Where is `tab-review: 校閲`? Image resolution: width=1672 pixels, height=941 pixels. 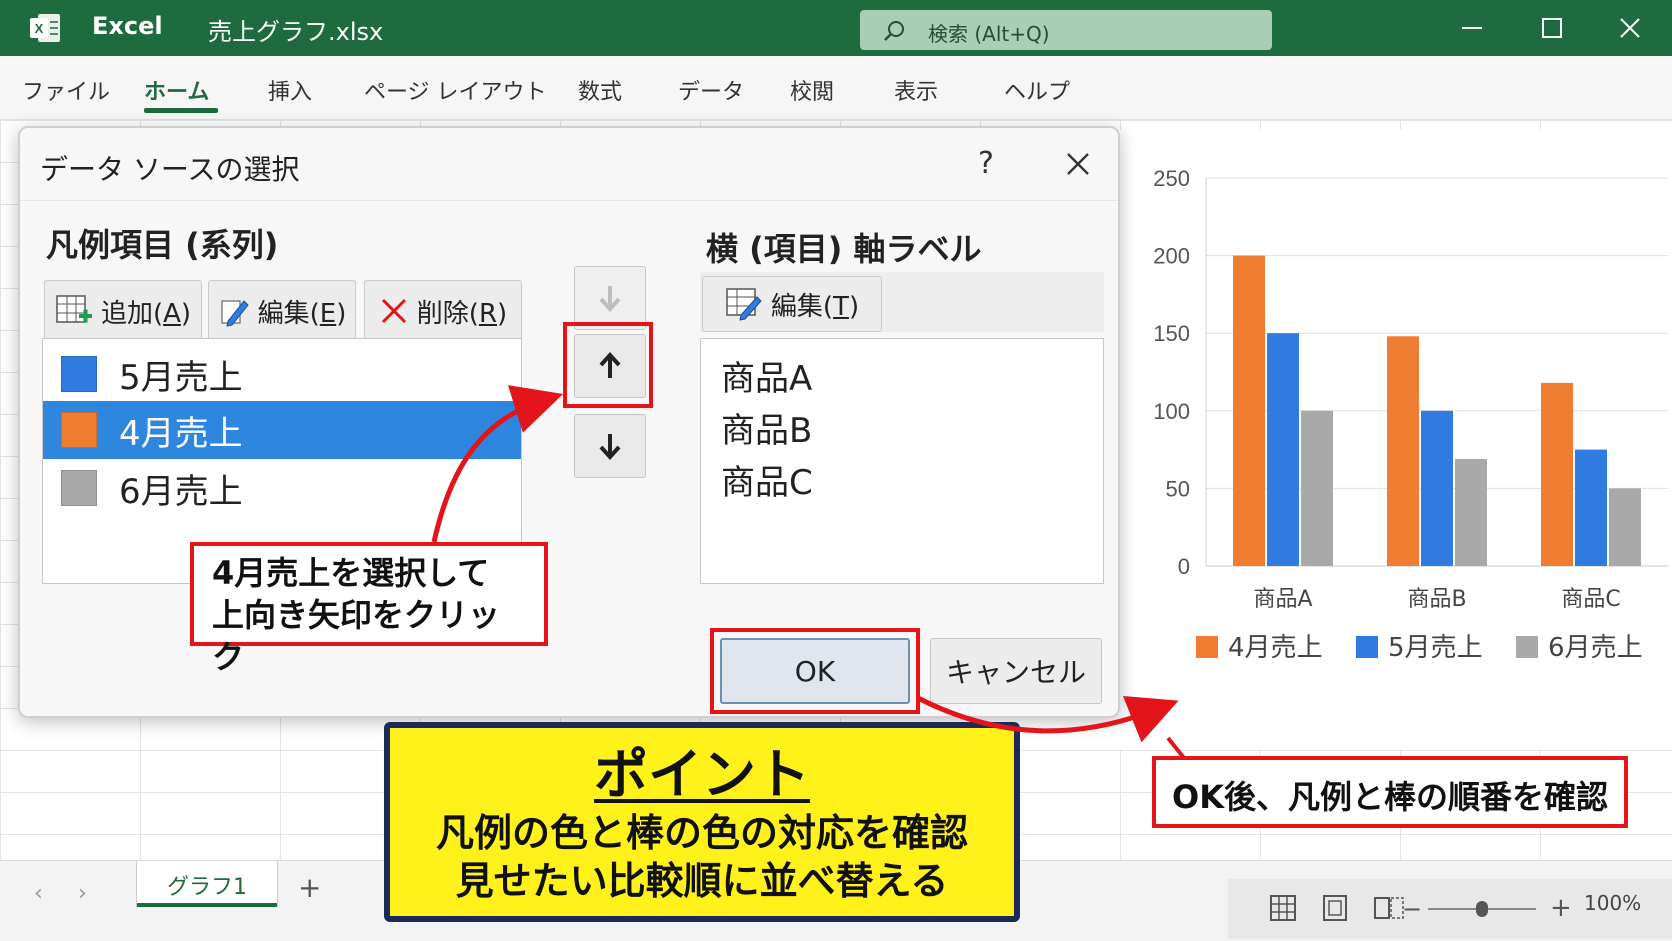 tab-review: 校閲 is located at coordinates (812, 90).